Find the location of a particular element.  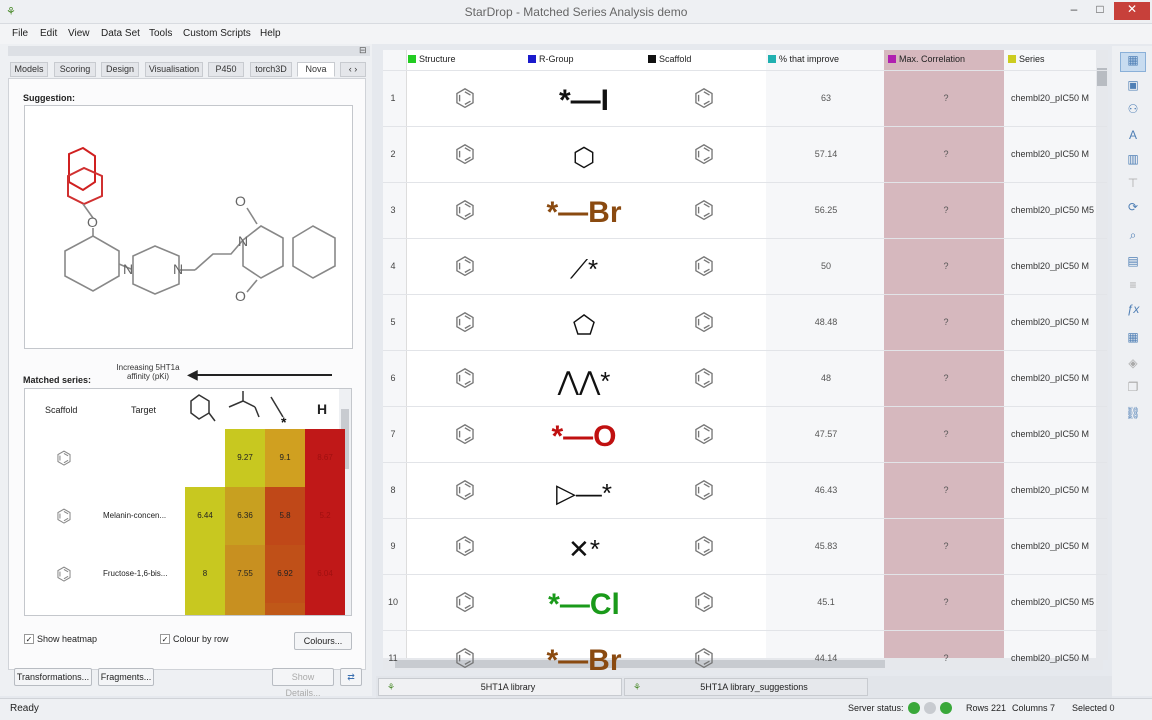

tab-models: Models is located at coordinates (29, 69).